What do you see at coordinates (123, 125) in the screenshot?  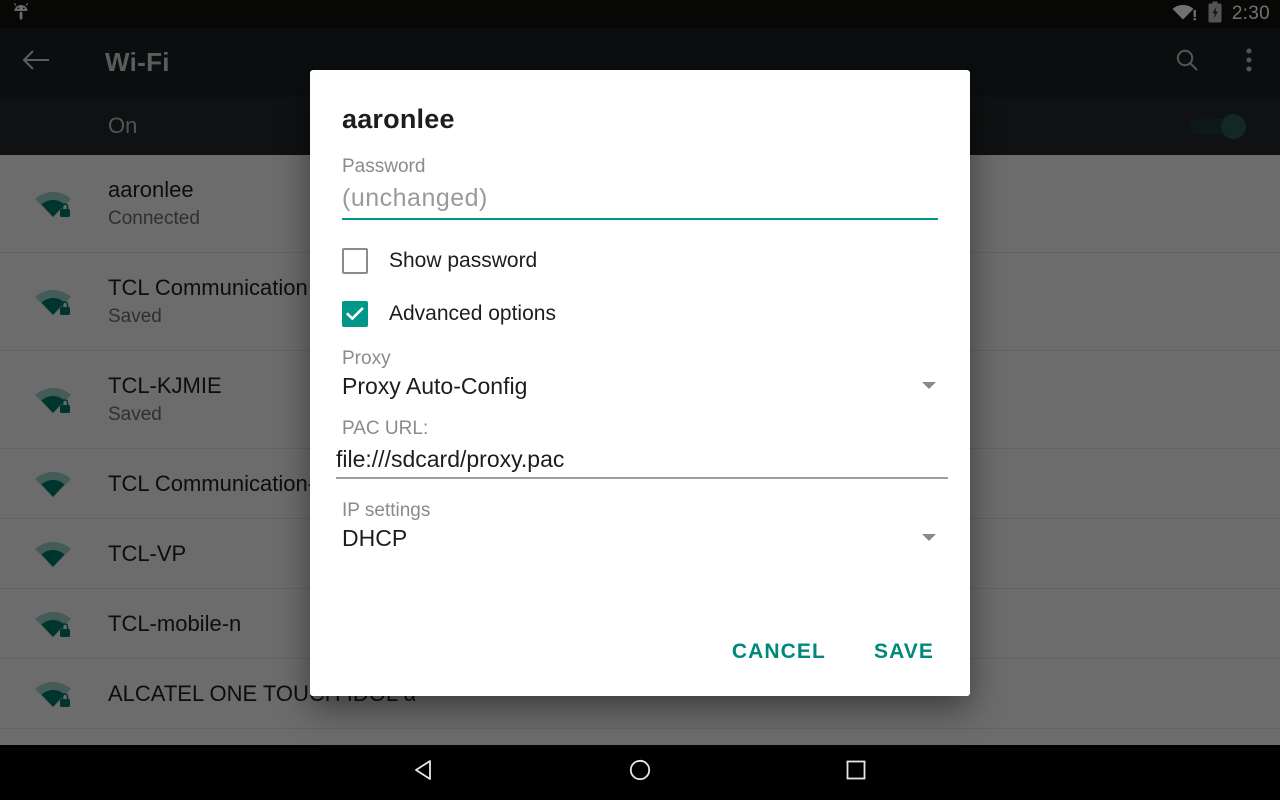 I see `wifi-state-label: On` at bounding box center [123, 125].